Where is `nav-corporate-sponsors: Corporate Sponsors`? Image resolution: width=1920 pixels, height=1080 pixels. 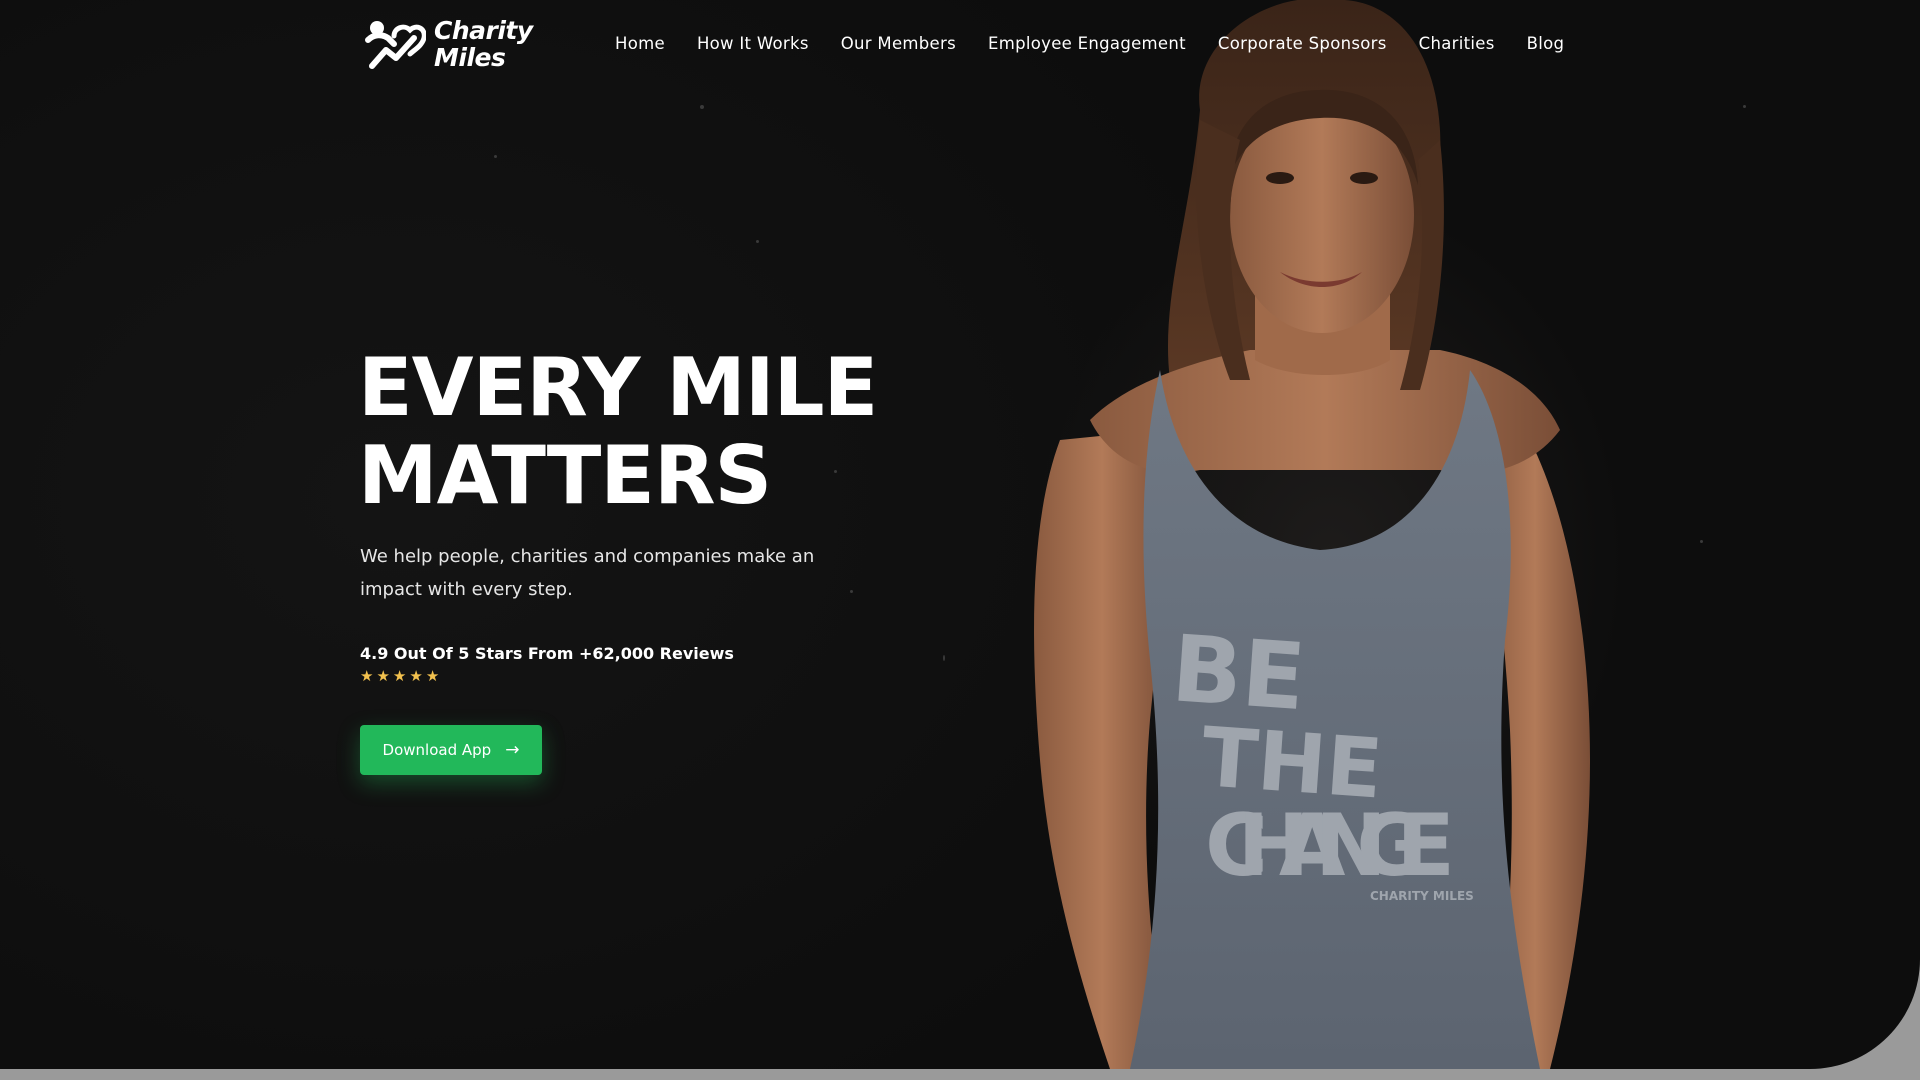
nav-corporate-sponsors: Corporate Sponsors is located at coordinates (1302, 43).